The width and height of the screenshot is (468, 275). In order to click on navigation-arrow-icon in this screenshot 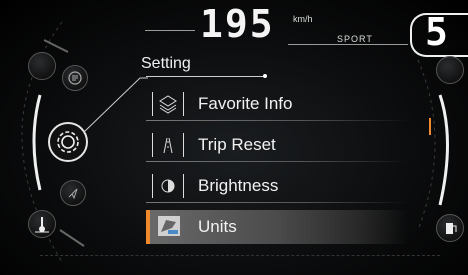, I will do `click(73, 193)`.